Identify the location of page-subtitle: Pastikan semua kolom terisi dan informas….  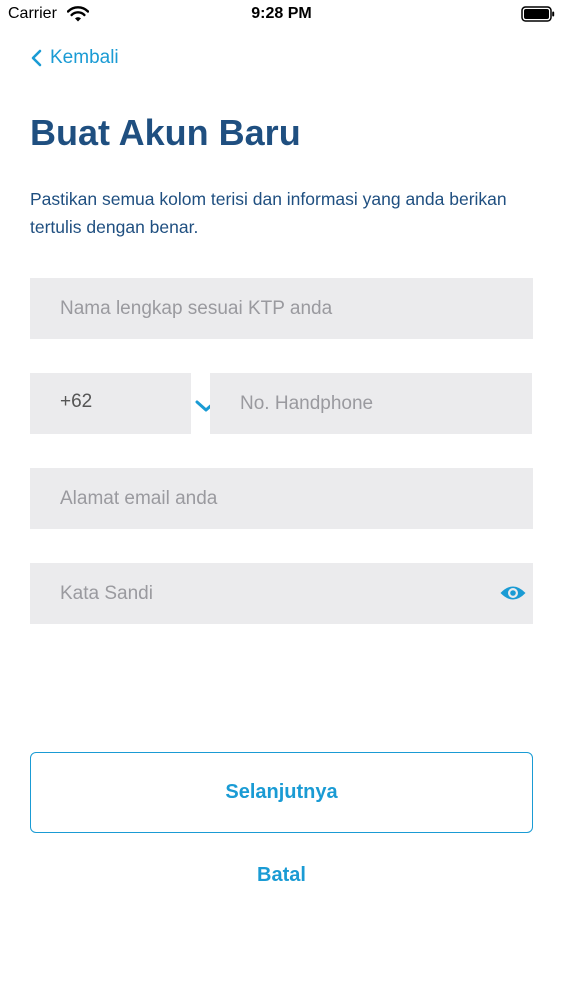
(268, 213).